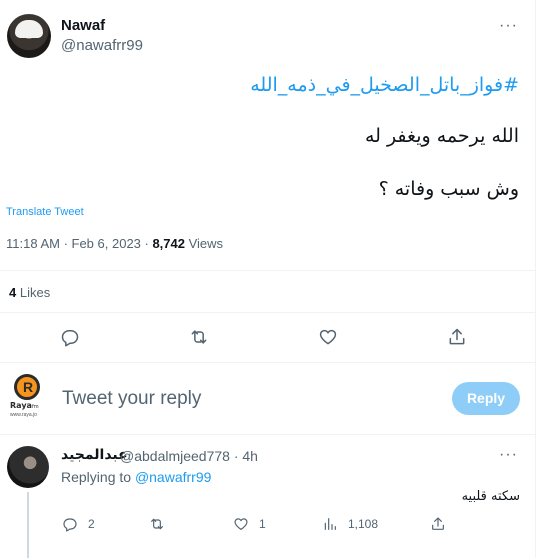 This screenshot has width=538, height=558. I want to click on avatar-headwear, so click(29, 29).